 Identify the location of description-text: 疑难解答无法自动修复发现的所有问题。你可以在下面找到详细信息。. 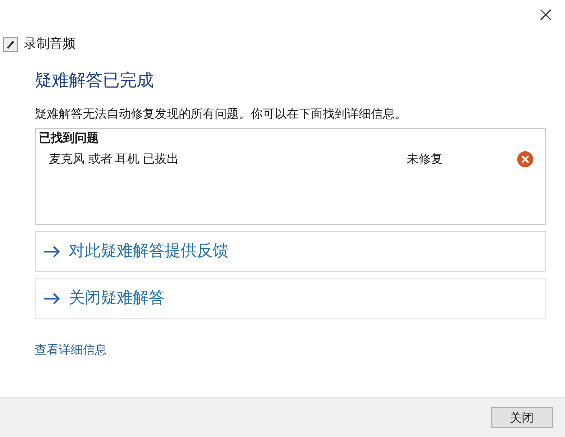
(221, 114).